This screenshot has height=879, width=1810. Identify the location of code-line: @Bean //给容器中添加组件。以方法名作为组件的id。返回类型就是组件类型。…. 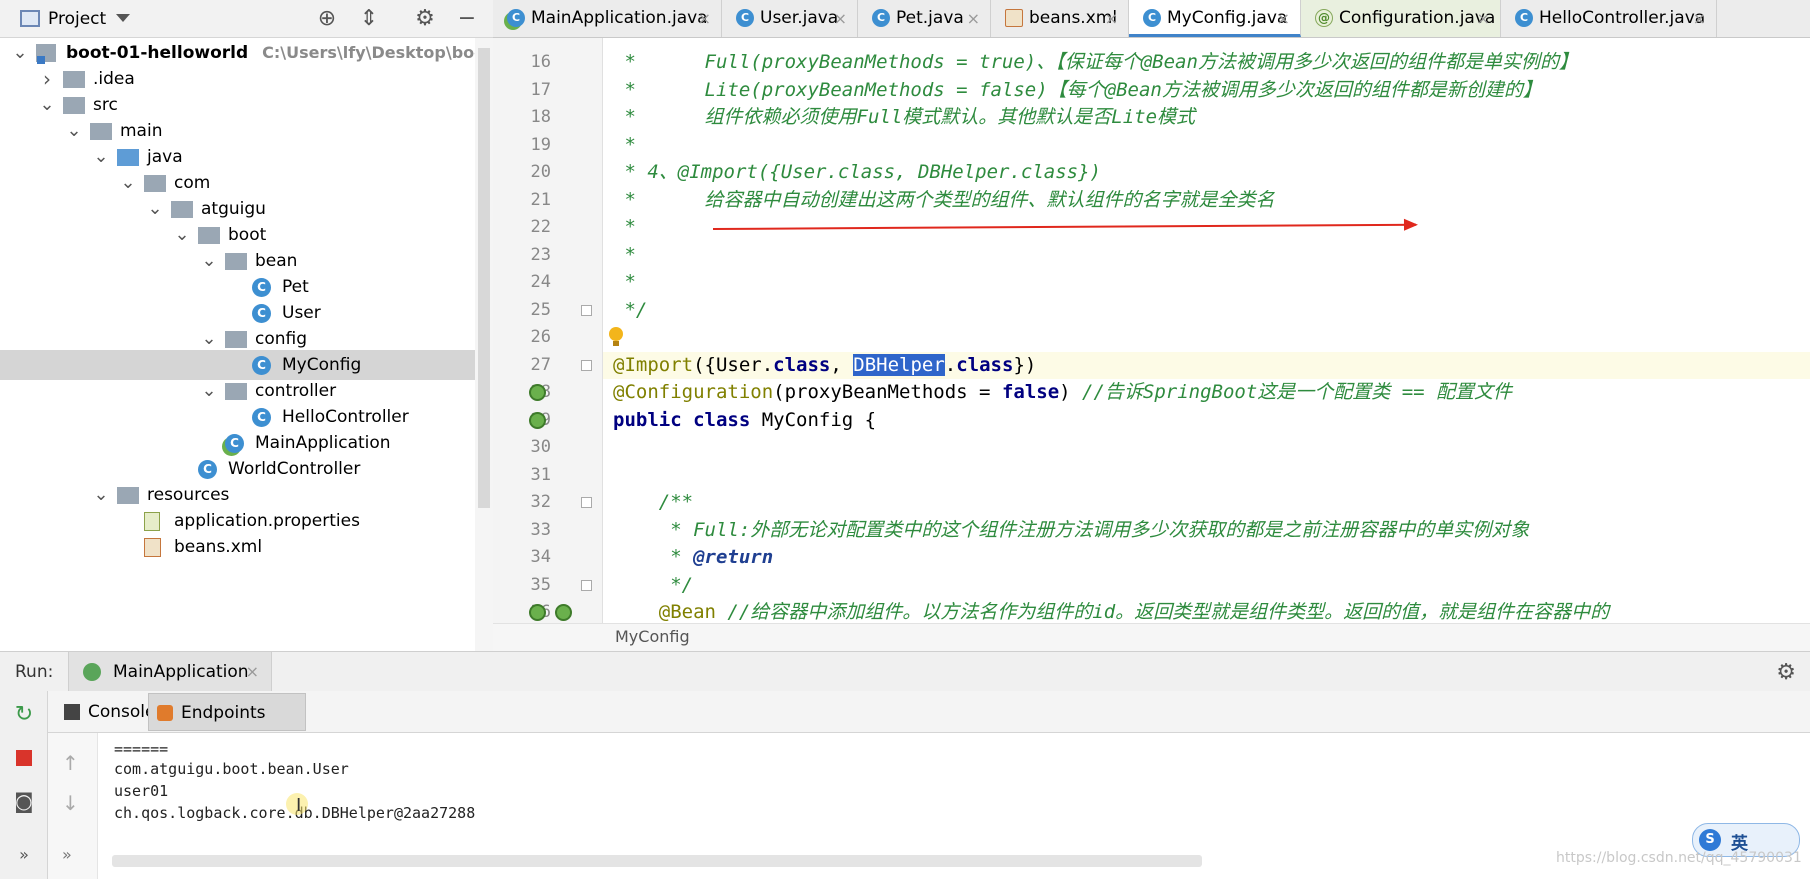
(1111, 612).